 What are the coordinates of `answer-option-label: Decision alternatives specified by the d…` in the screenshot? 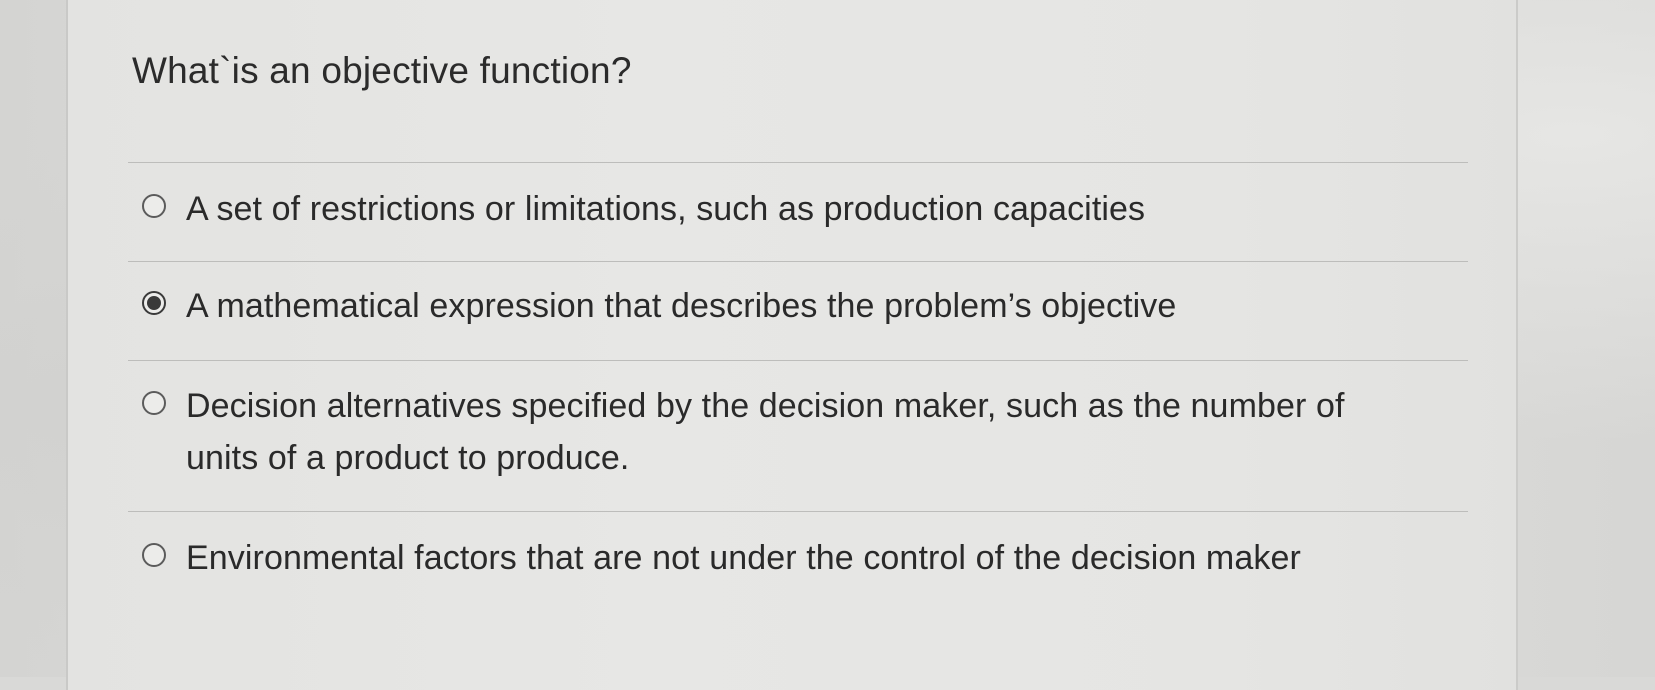 It's located at (765, 432).